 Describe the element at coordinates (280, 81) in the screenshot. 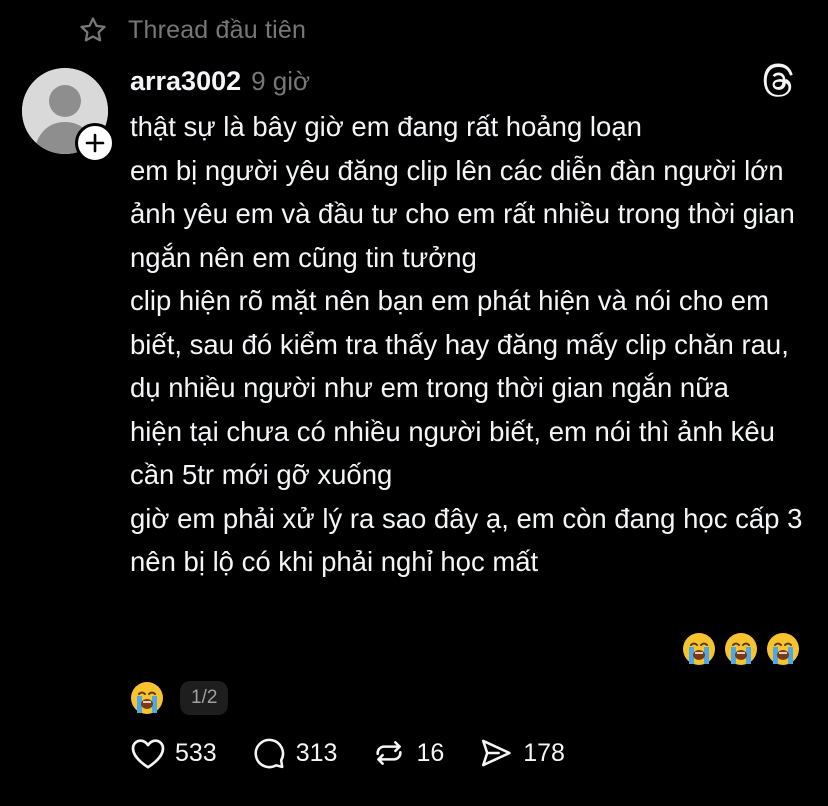

I see `post-timestamp: 9 giờ` at that location.